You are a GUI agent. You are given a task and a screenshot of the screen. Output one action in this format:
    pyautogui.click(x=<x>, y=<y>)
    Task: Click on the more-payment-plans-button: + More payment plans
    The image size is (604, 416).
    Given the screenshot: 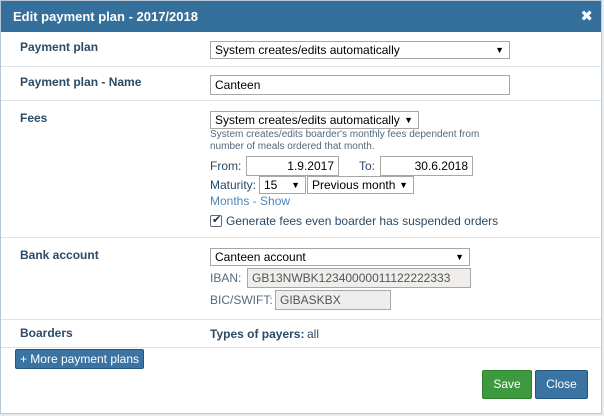 What is the action you would take?
    pyautogui.click(x=79, y=359)
    